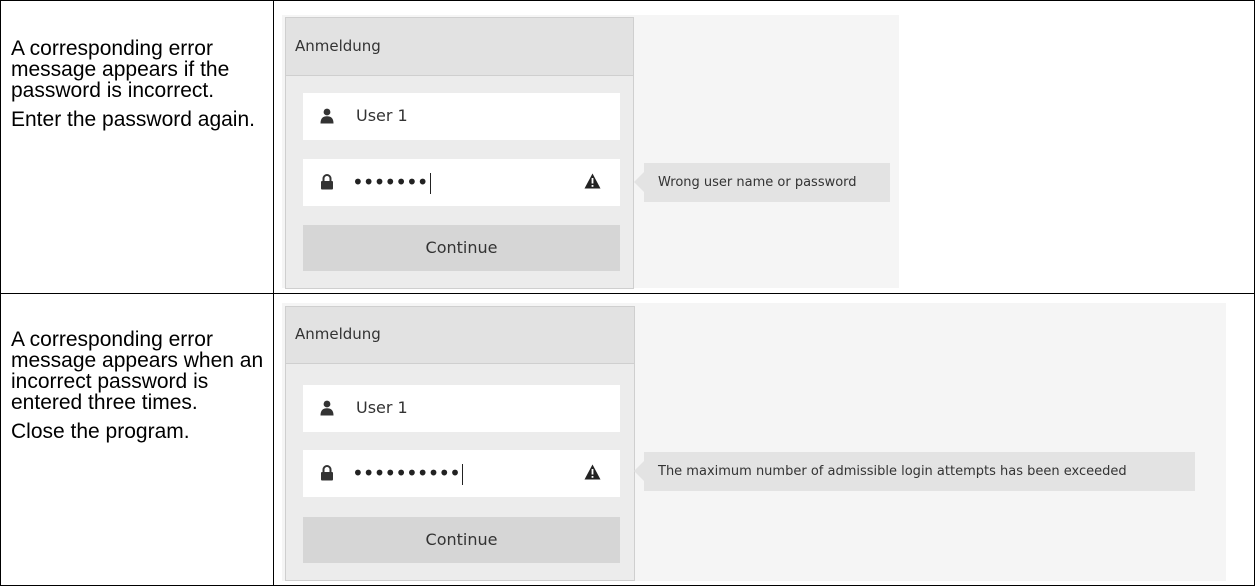 The height and width of the screenshot is (586, 1255). What do you see at coordinates (461, 182) in the screenshot?
I see `password-field: •••••••` at bounding box center [461, 182].